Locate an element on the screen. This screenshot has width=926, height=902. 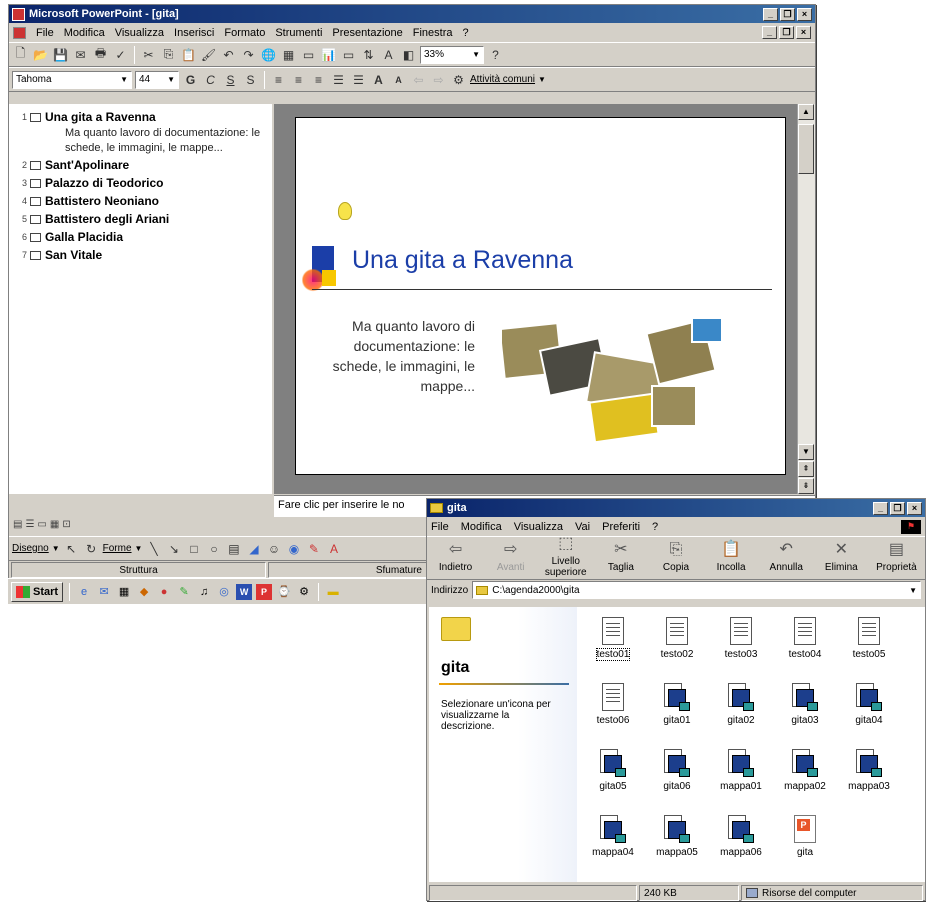
menu-inserisci: Inserisci is located at coordinates (194, 33).